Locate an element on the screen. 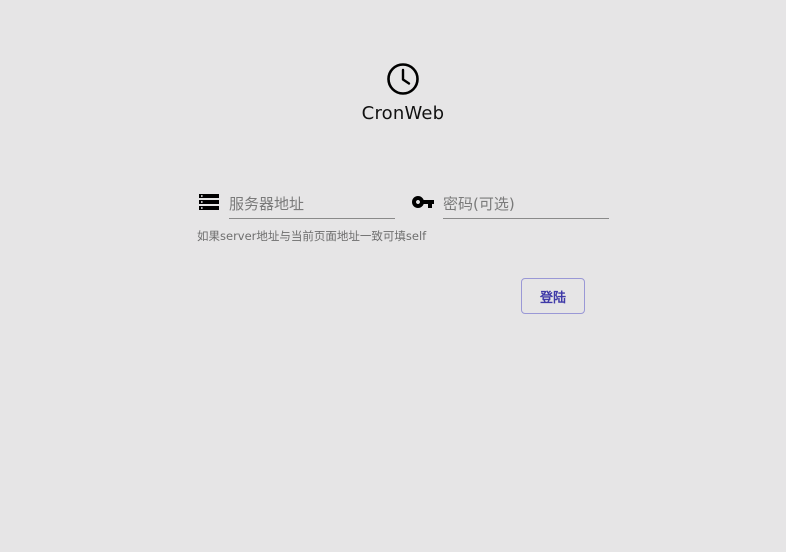  app-title: CronWeb is located at coordinates (403, 113).